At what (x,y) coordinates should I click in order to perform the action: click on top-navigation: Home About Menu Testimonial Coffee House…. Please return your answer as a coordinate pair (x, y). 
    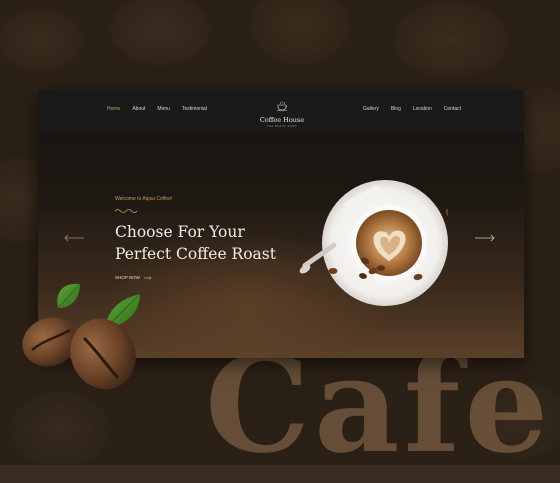
    Looking at the image, I should click on (281, 111).